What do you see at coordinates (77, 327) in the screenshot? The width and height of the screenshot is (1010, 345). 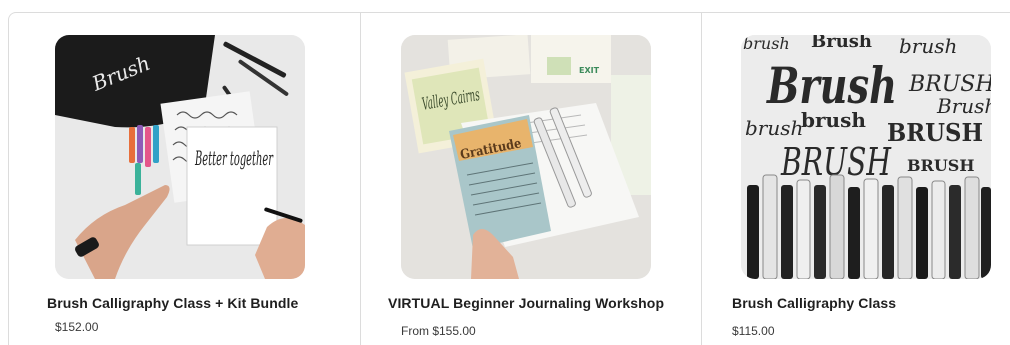 I see `product-price: $152.00` at bounding box center [77, 327].